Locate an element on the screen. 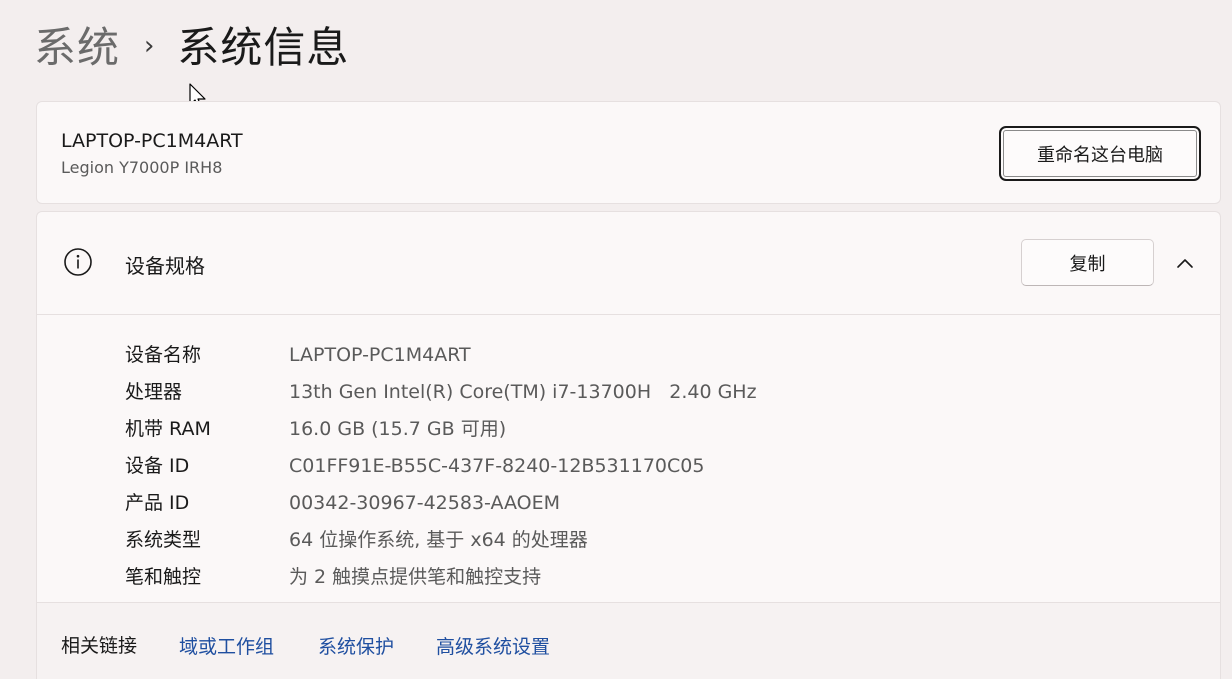 This screenshot has width=1232, height=679. spec-row-device-name: 设备名称 LAPTOP-PC1M4ART is located at coordinates (628, 355).